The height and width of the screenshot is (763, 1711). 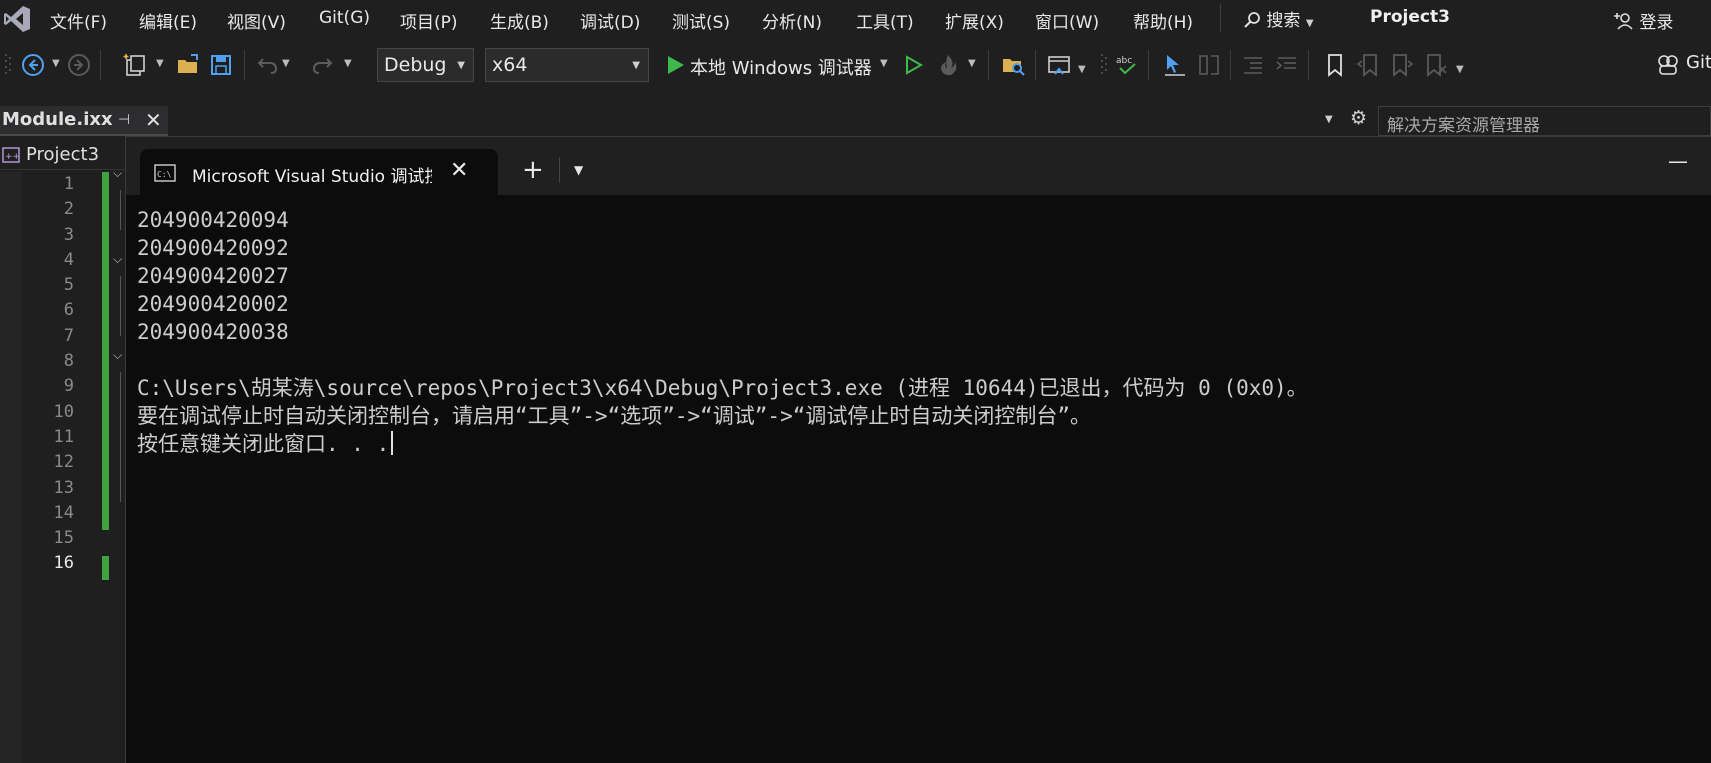 What do you see at coordinates (1668, 65) in the screenshot?
I see `copilot-icon` at bounding box center [1668, 65].